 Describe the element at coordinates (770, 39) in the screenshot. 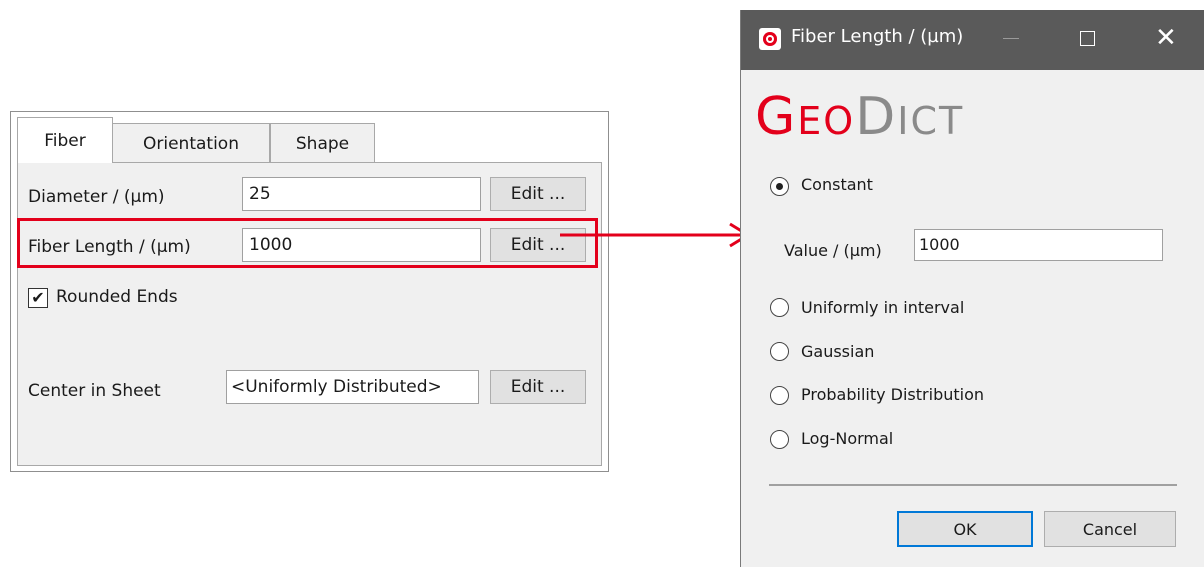

I see `geodict-app-icon` at that location.